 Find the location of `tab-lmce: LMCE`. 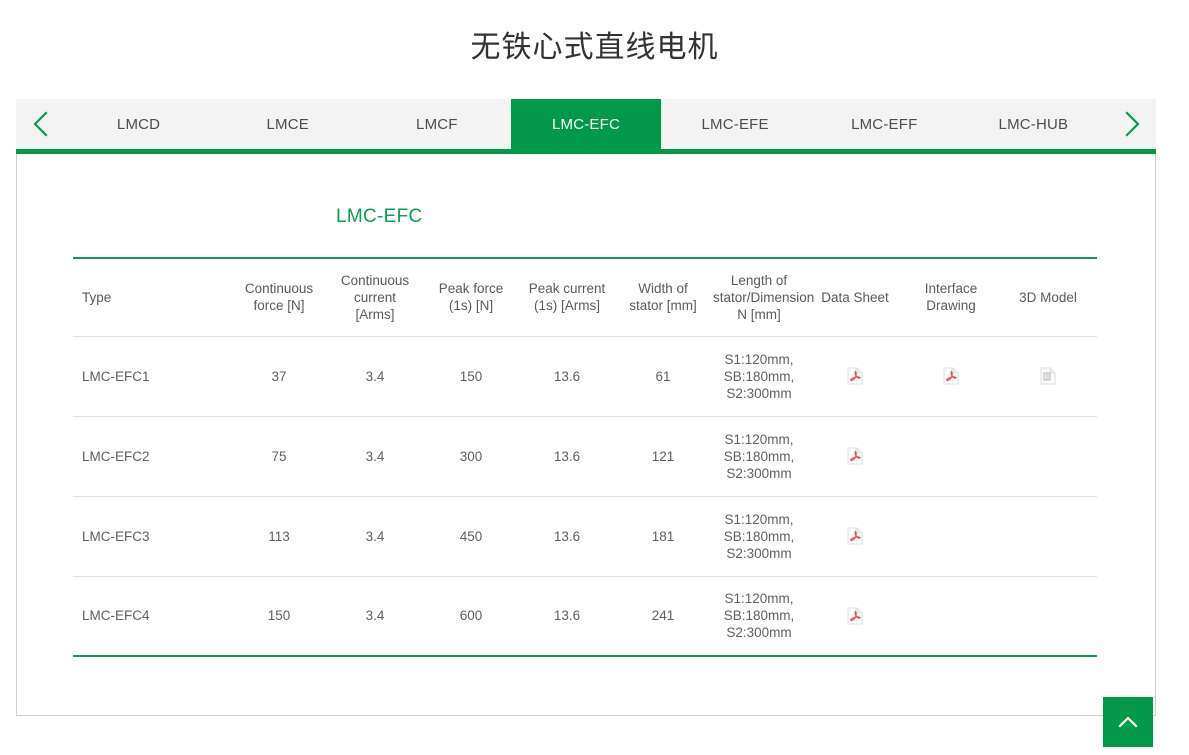

tab-lmce: LMCE is located at coordinates (287, 124).